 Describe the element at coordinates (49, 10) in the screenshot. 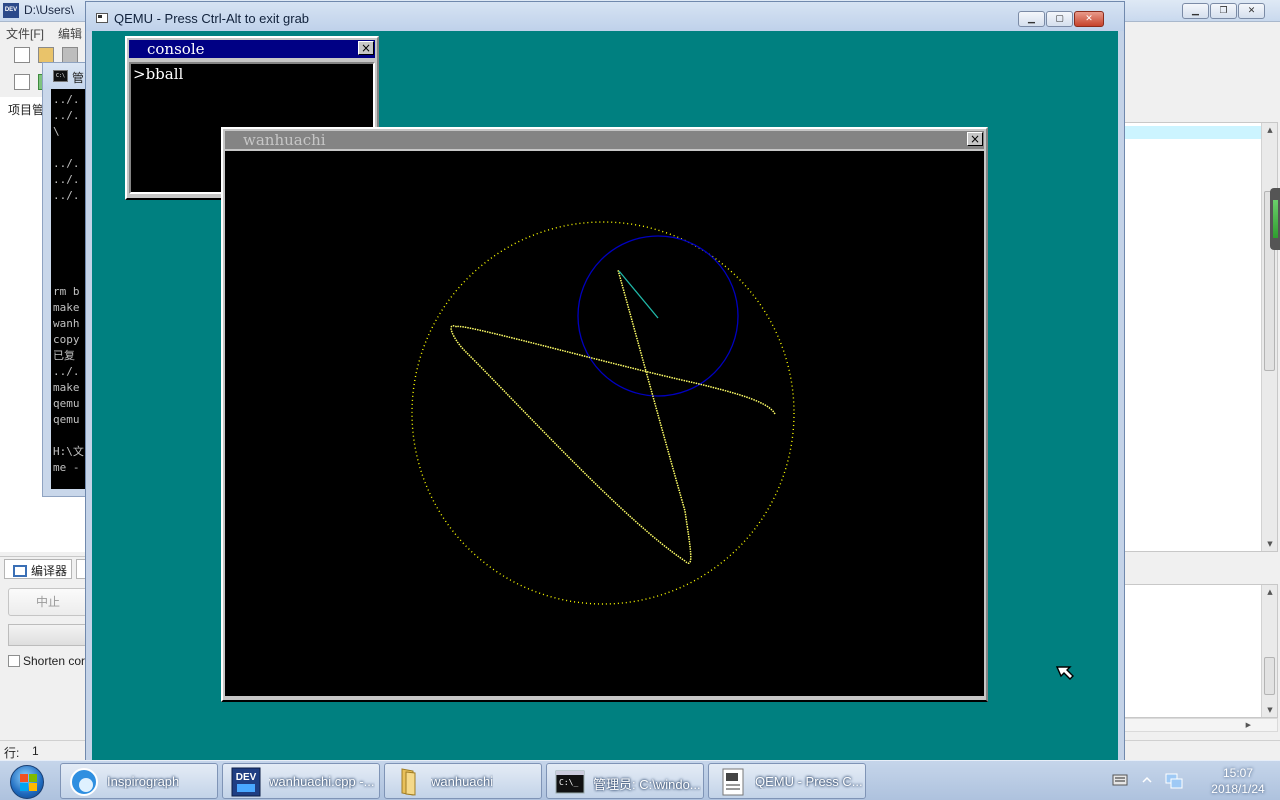

I see `devcpp-title: D:\Users\` at that location.